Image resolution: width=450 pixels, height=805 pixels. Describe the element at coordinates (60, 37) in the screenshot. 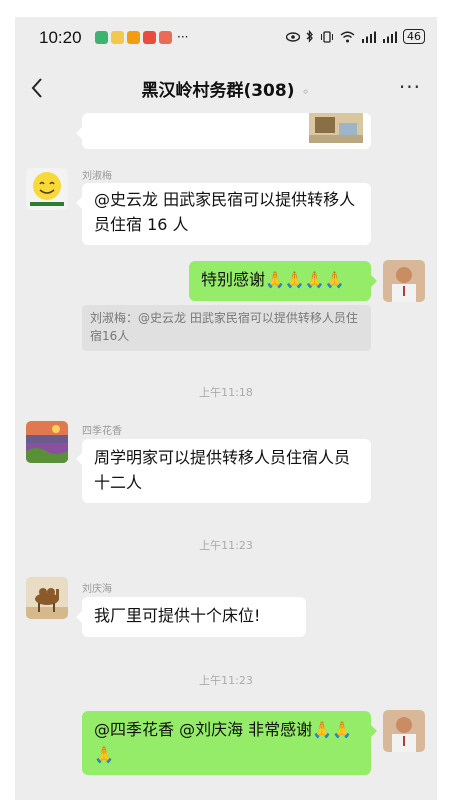

I see `status-time: 10:20` at that location.